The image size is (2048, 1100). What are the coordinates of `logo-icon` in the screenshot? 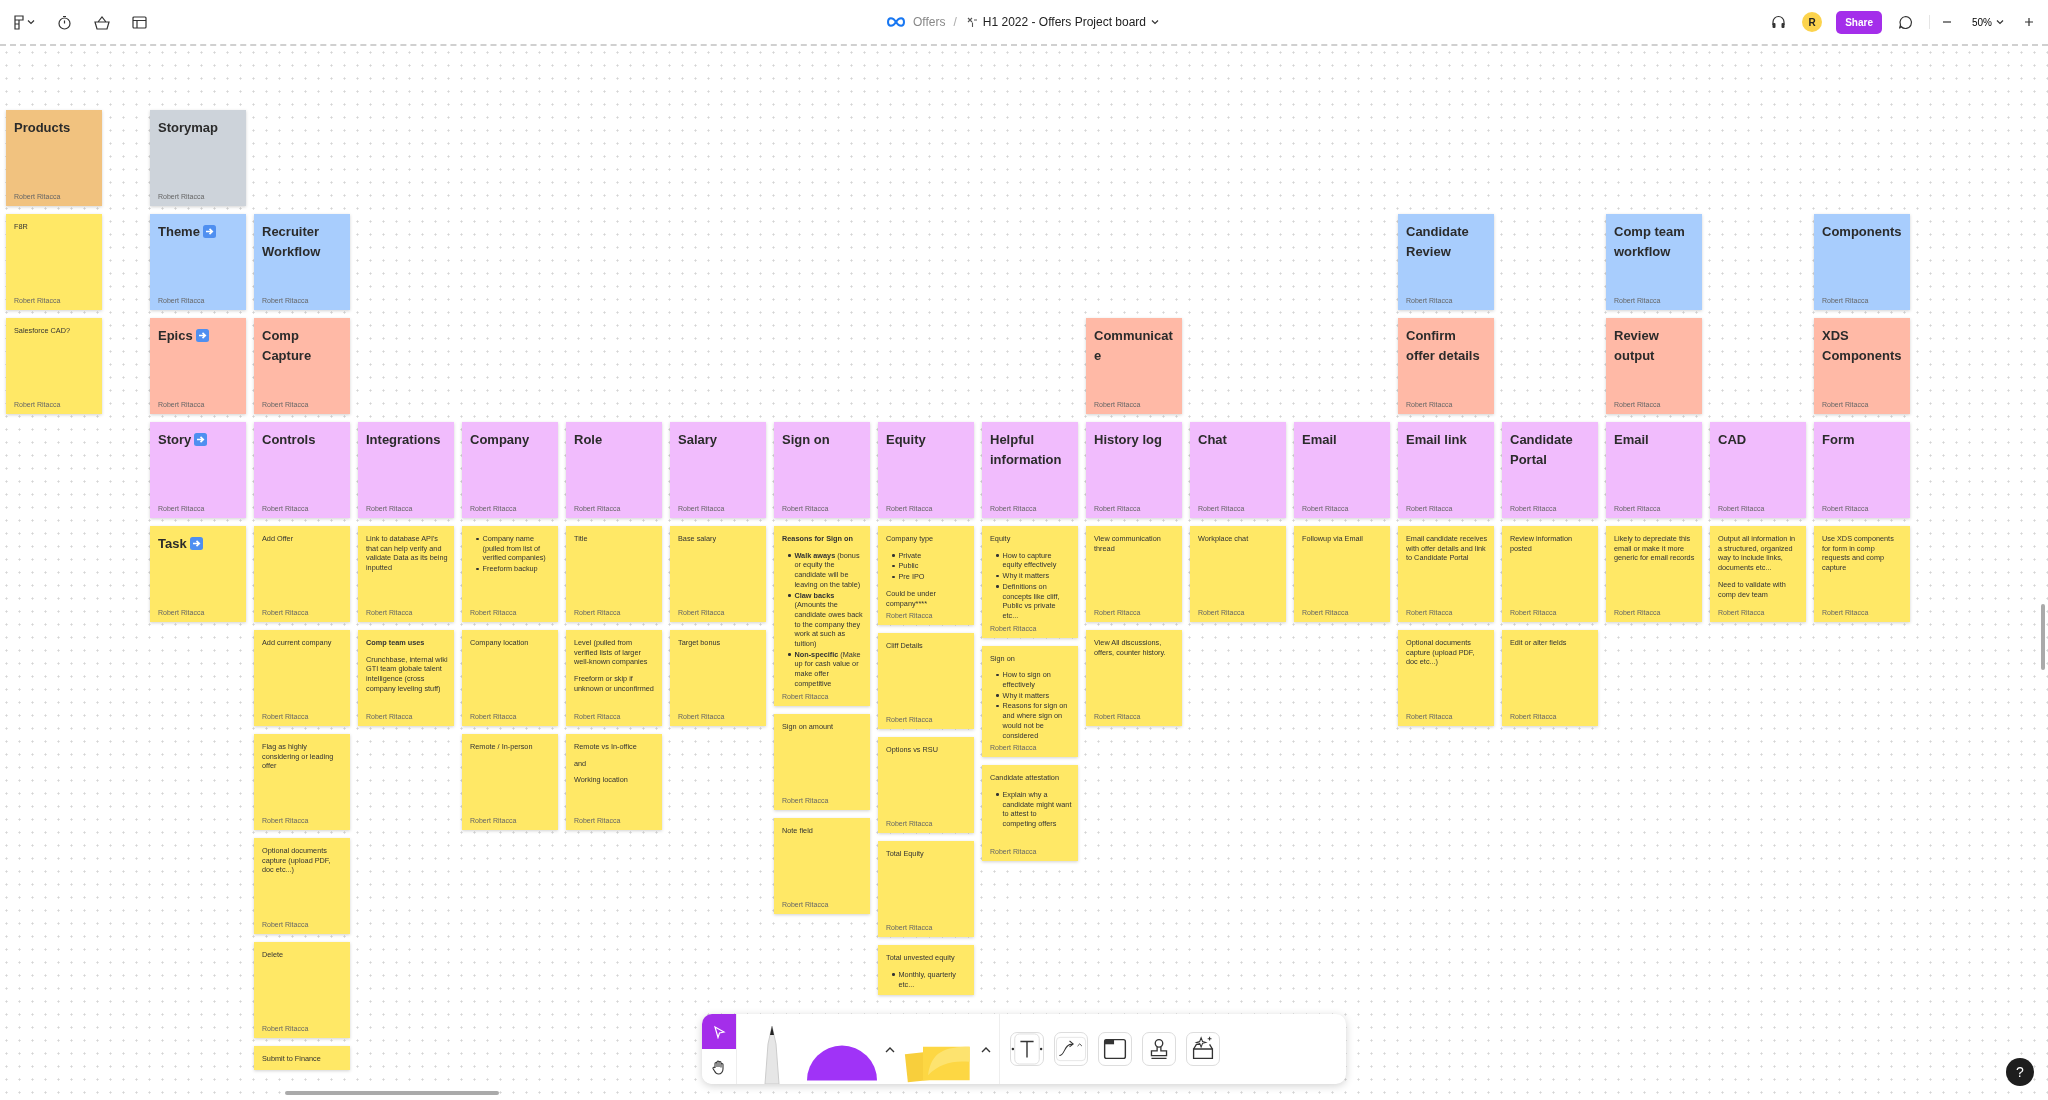 It's located at (19, 22).